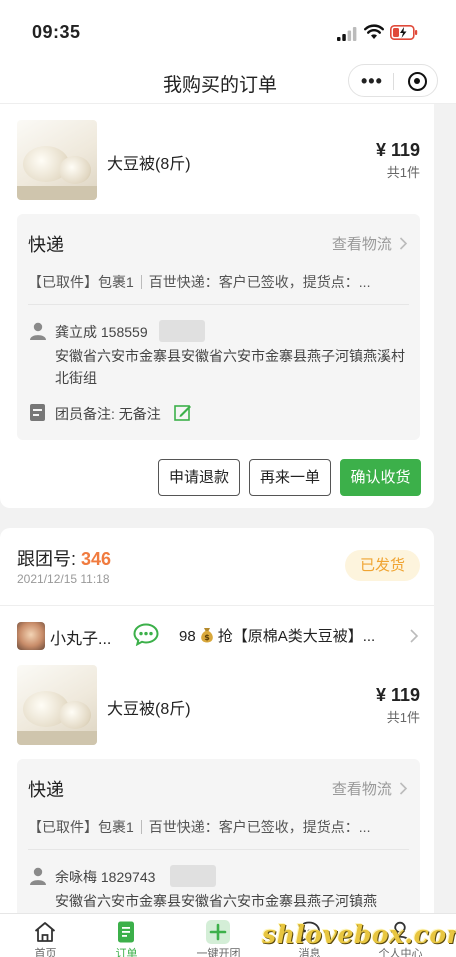 The width and height of the screenshot is (456, 957). I want to click on tab-label: 首页, so click(45, 952).